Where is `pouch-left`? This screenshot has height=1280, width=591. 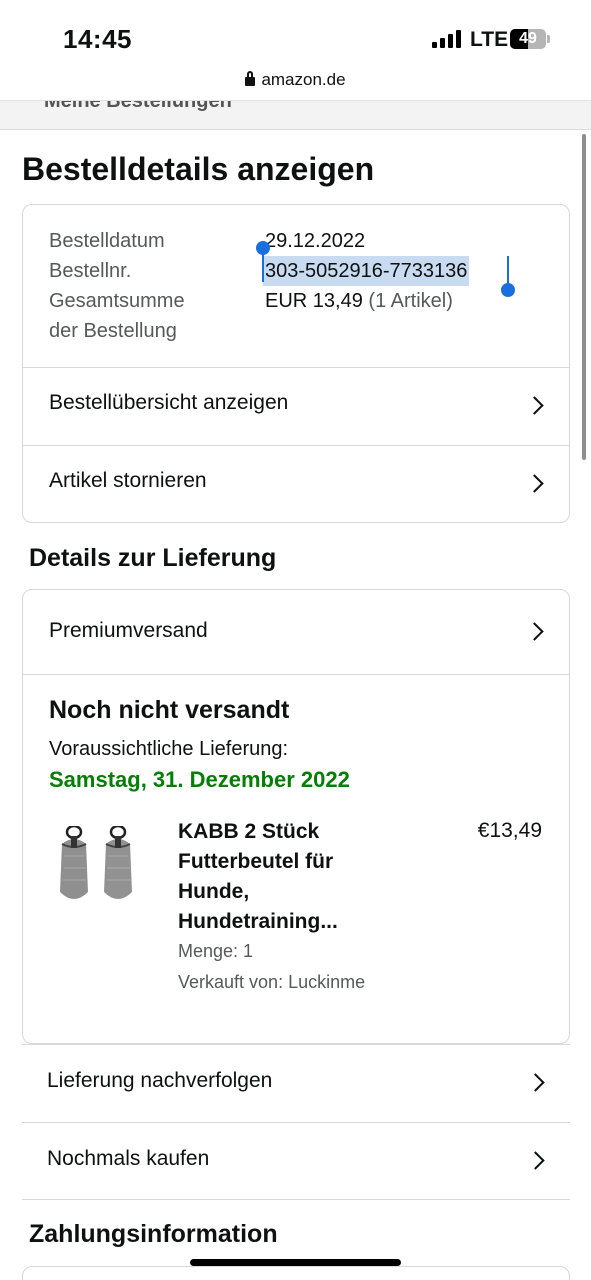
pouch-left is located at coordinates (74, 862).